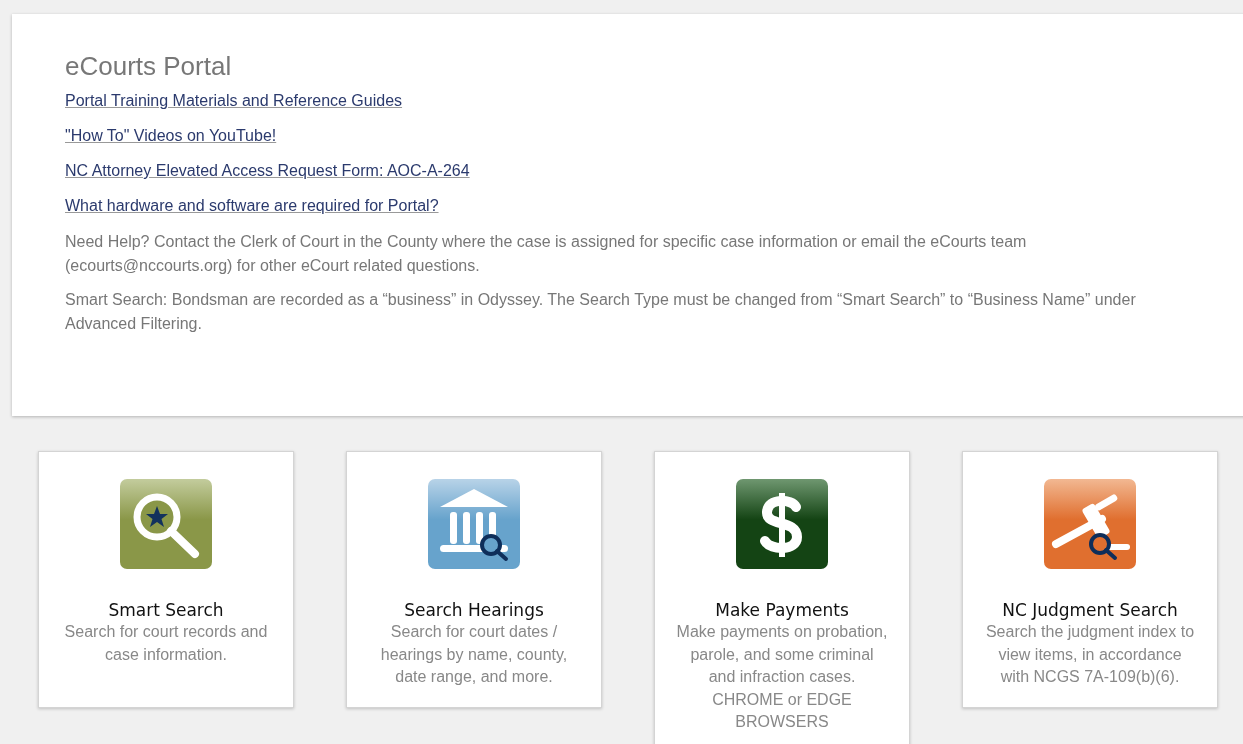 The width and height of the screenshot is (1243, 744). What do you see at coordinates (166, 643) in the screenshot?
I see `card-description: Search for court records and case information.` at bounding box center [166, 643].